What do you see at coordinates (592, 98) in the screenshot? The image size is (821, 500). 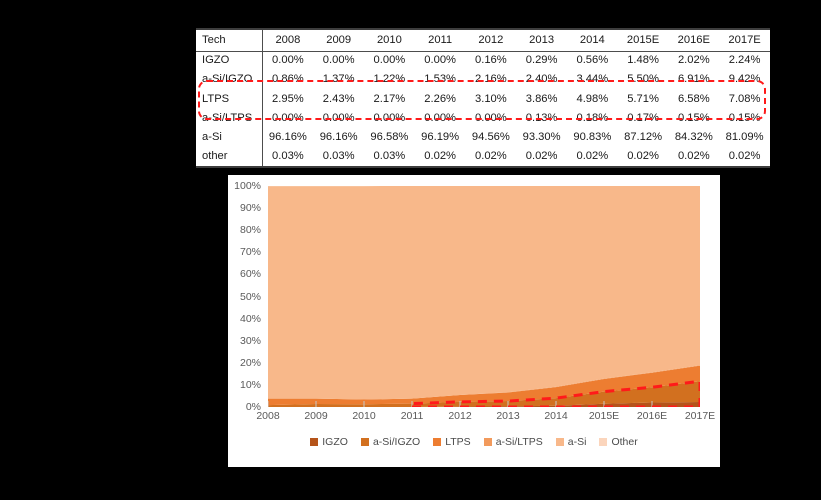 I see `table-cell: 4.98%` at bounding box center [592, 98].